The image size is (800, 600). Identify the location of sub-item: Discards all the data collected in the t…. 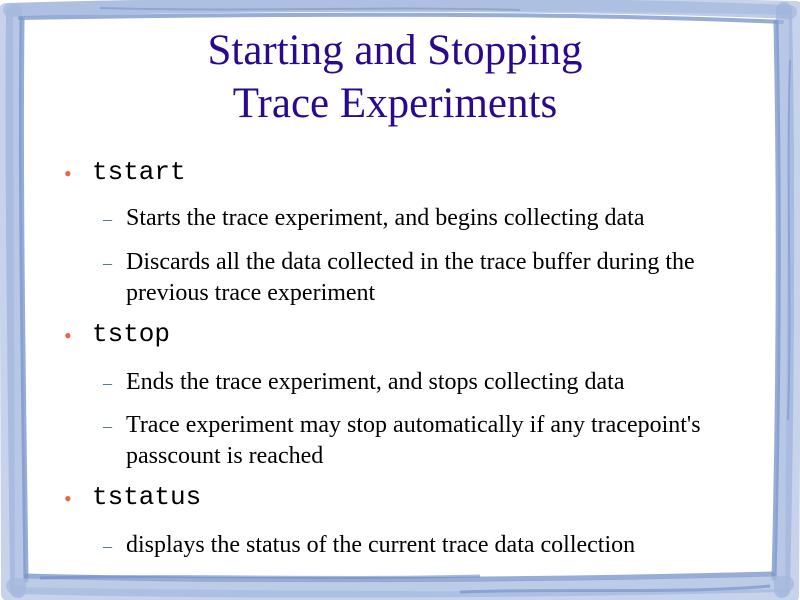
(410, 277).